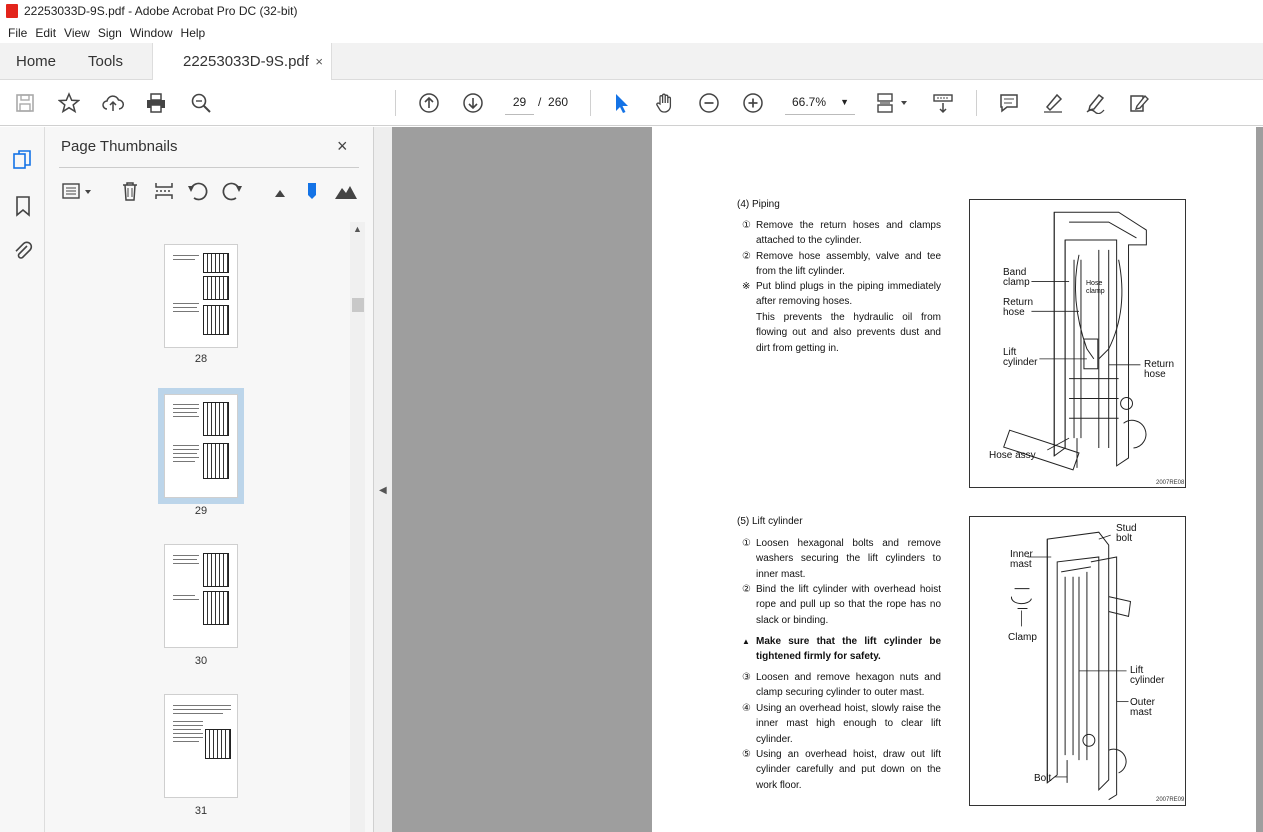  What do you see at coordinates (151, 33) in the screenshot?
I see `menu-window: Window` at bounding box center [151, 33].